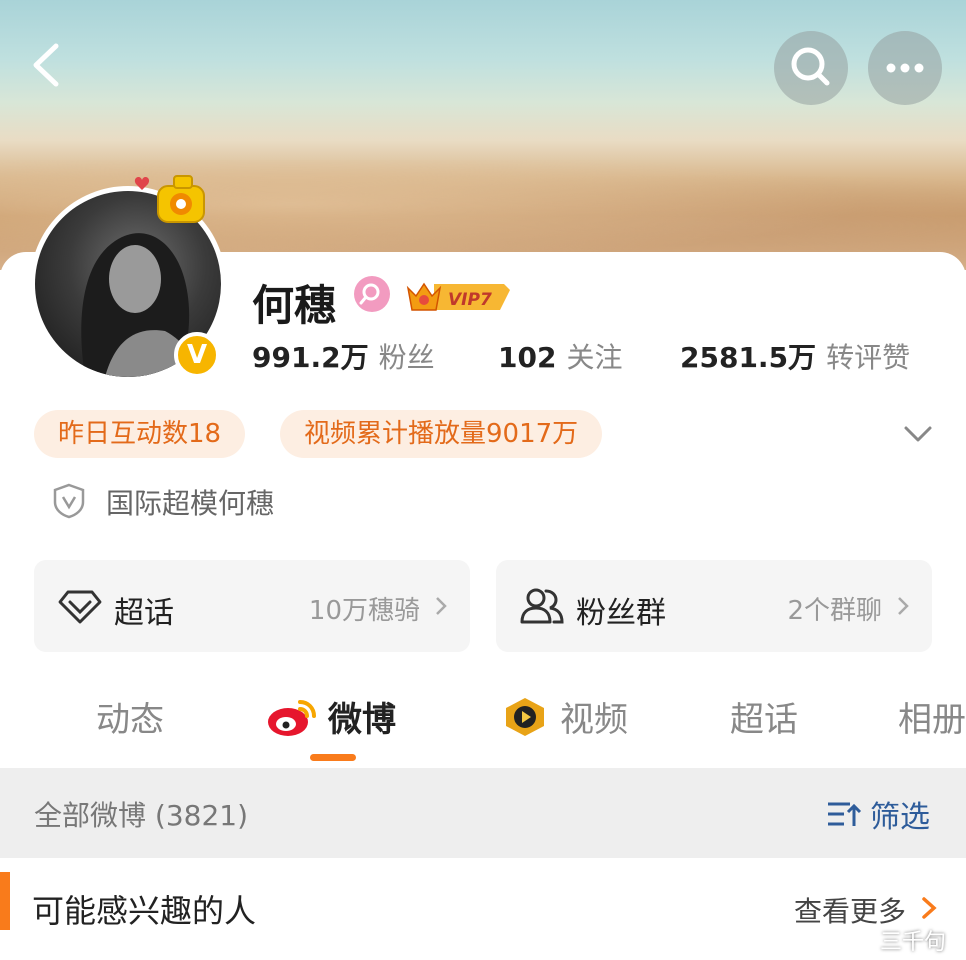  Describe the element at coordinates (900, 814) in the screenshot. I see `filter-button: 筛选` at that location.